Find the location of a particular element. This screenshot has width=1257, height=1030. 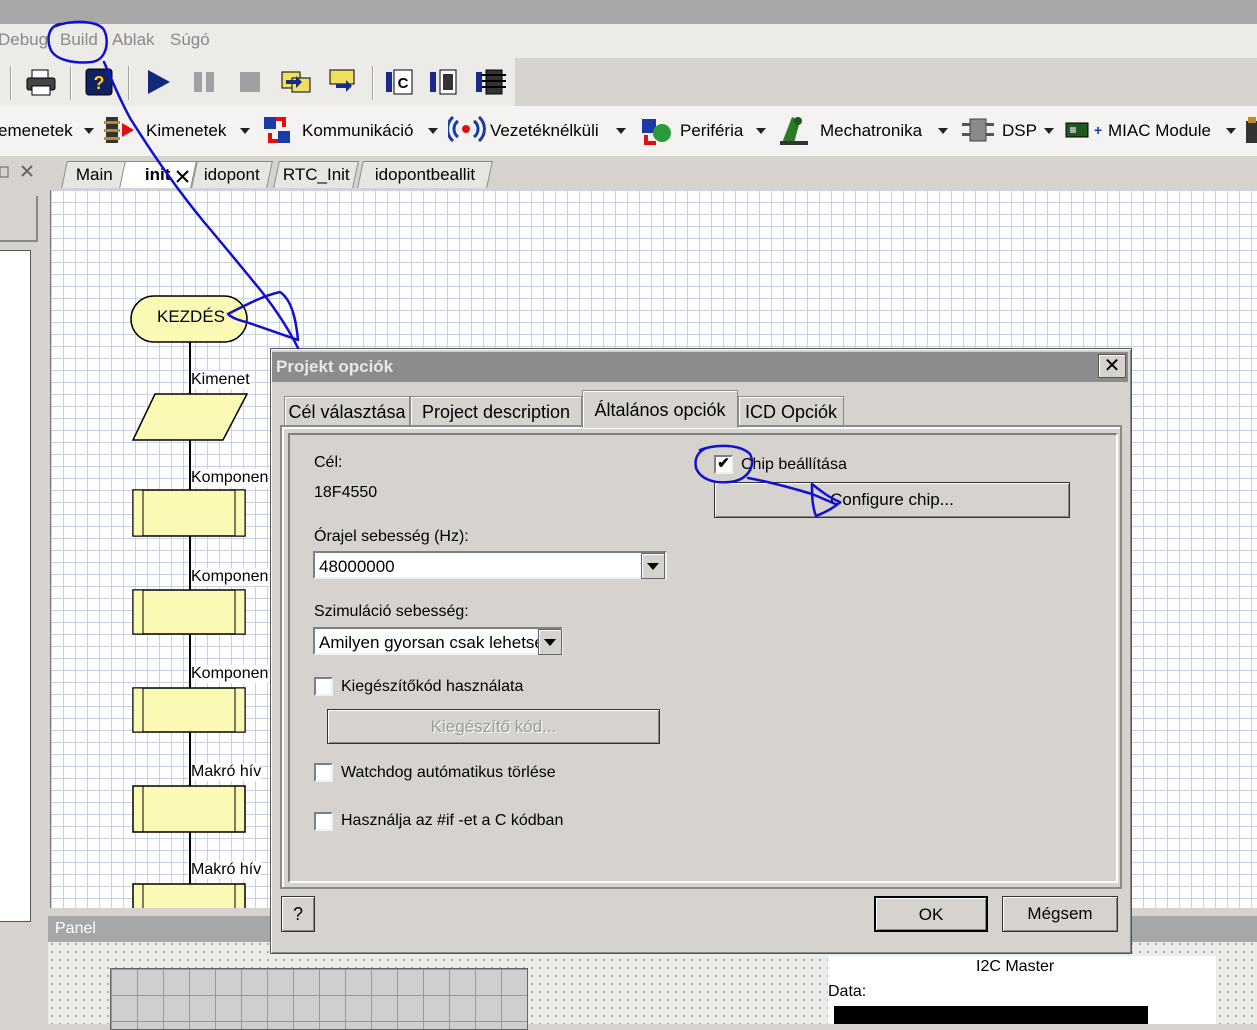

tab-project-description: Project description is located at coordinates (496, 411).